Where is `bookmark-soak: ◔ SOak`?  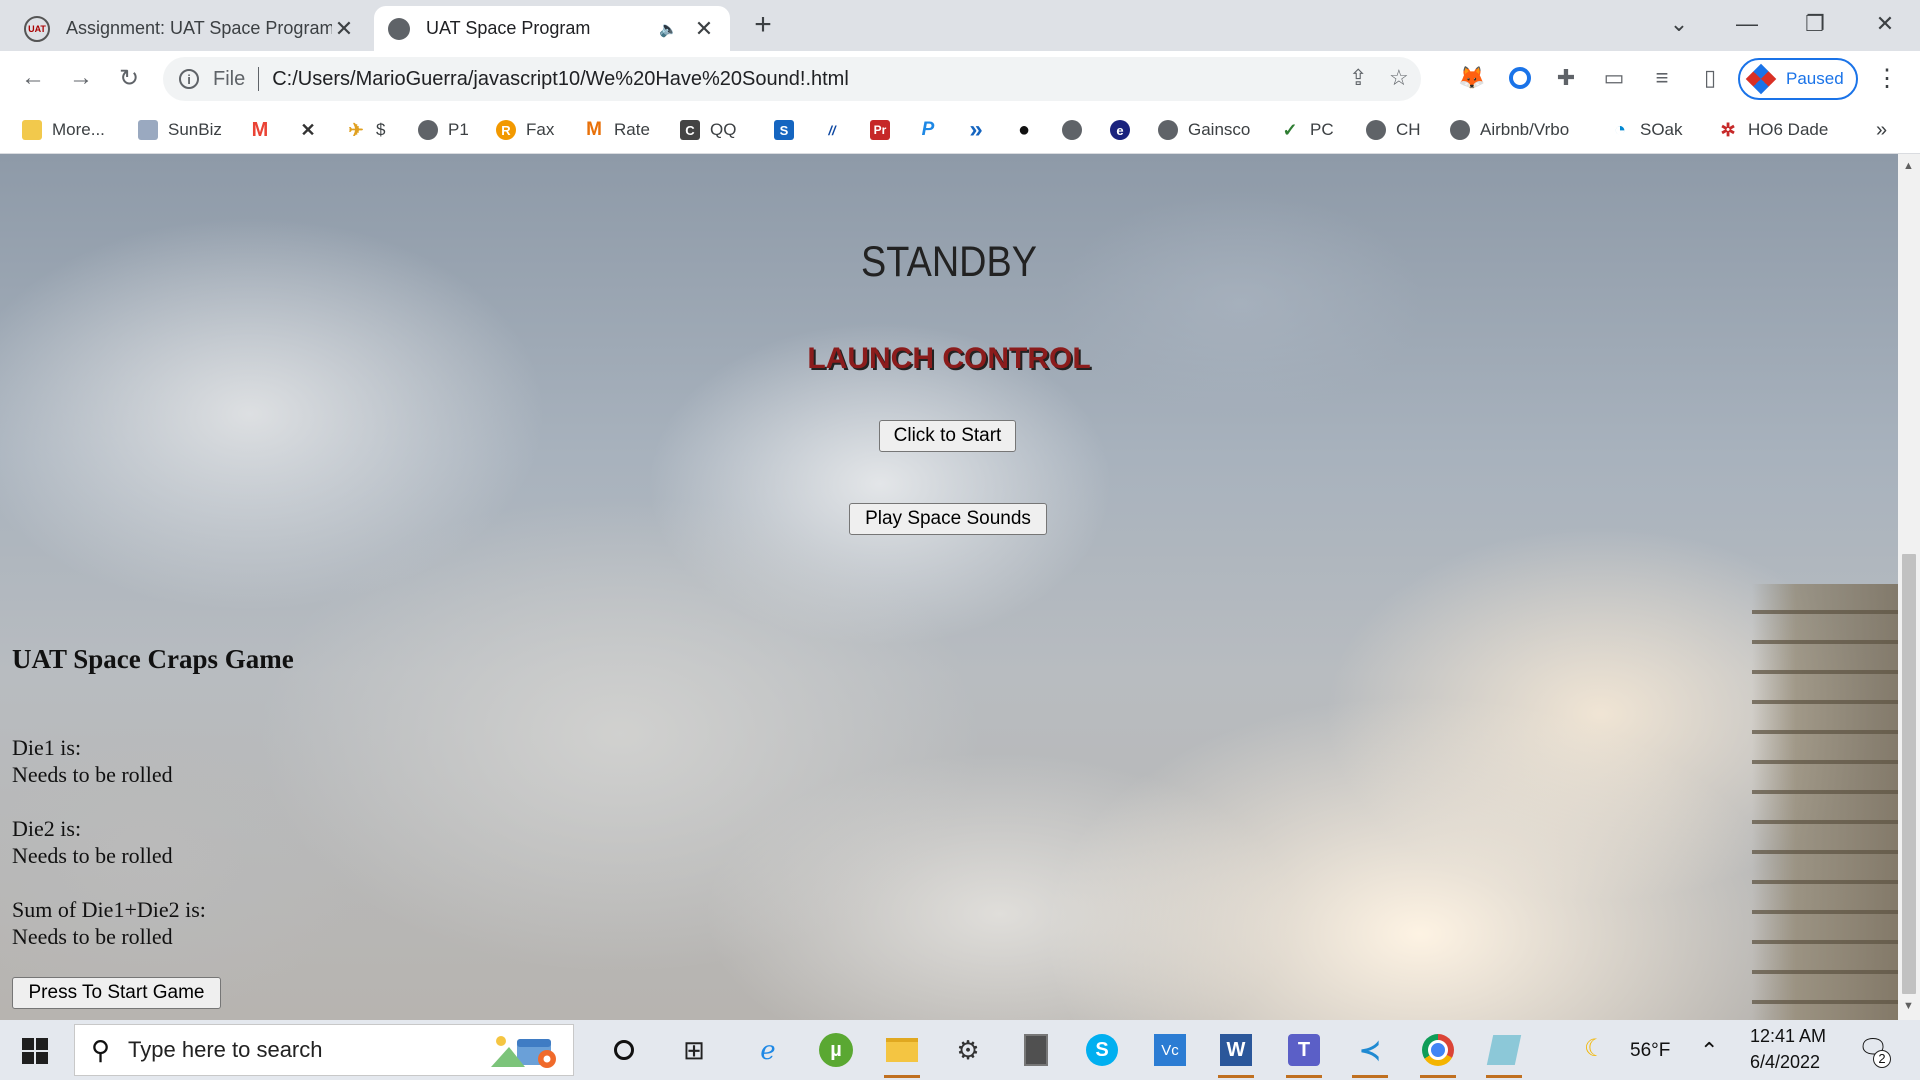
bookmark-soak: ◔ SOak is located at coordinates (1646, 130).